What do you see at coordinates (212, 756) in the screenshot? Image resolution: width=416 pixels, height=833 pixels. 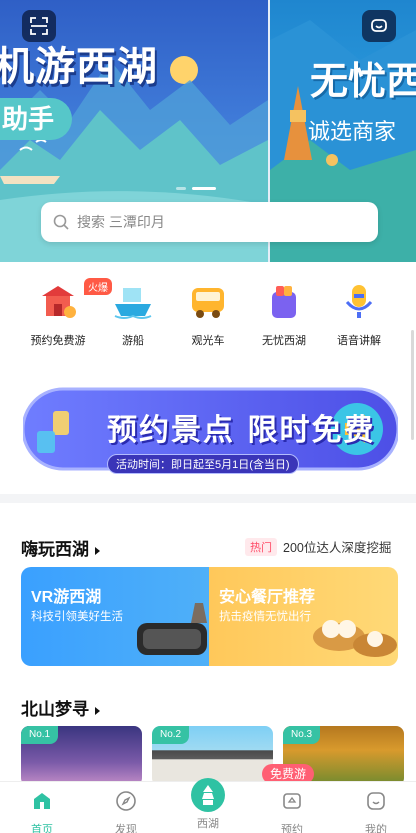 I see `north-hill-tile: No.2` at bounding box center [212, 756].